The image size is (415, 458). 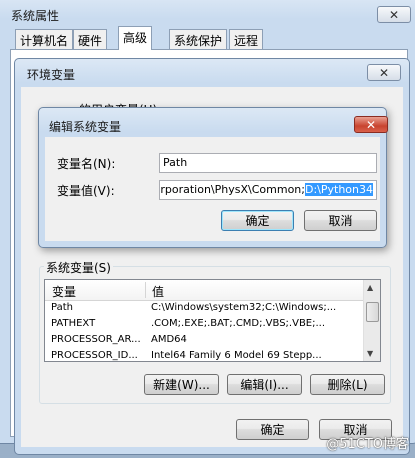 I want to click on column-header-variable: 变量, so click(x=64, y=291).